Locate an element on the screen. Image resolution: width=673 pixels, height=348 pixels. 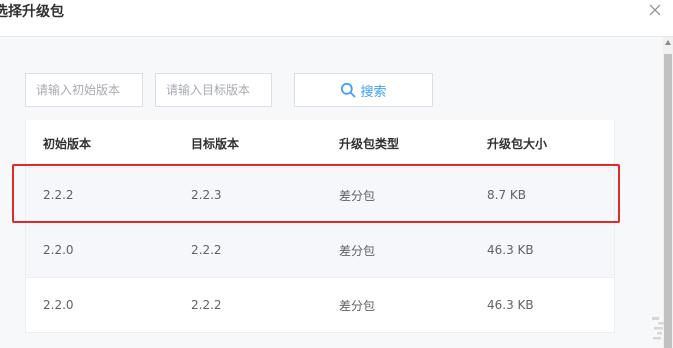
column-header-start-version: 初始版本 is located at coordinates (67, 143).